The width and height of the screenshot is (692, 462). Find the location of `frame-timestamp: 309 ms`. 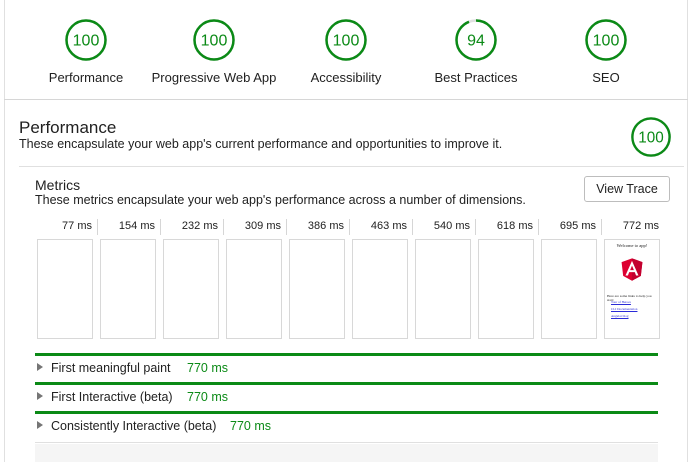

frame-timestamp: 309 ms is located at coordinates (262, 226).